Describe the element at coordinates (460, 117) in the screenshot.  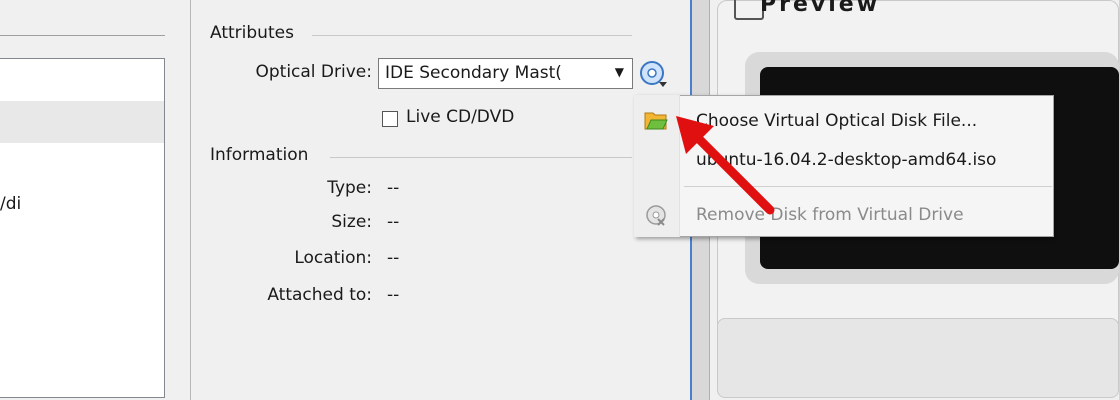
I see `live-cd-label: Live CD/DVD` at that location.